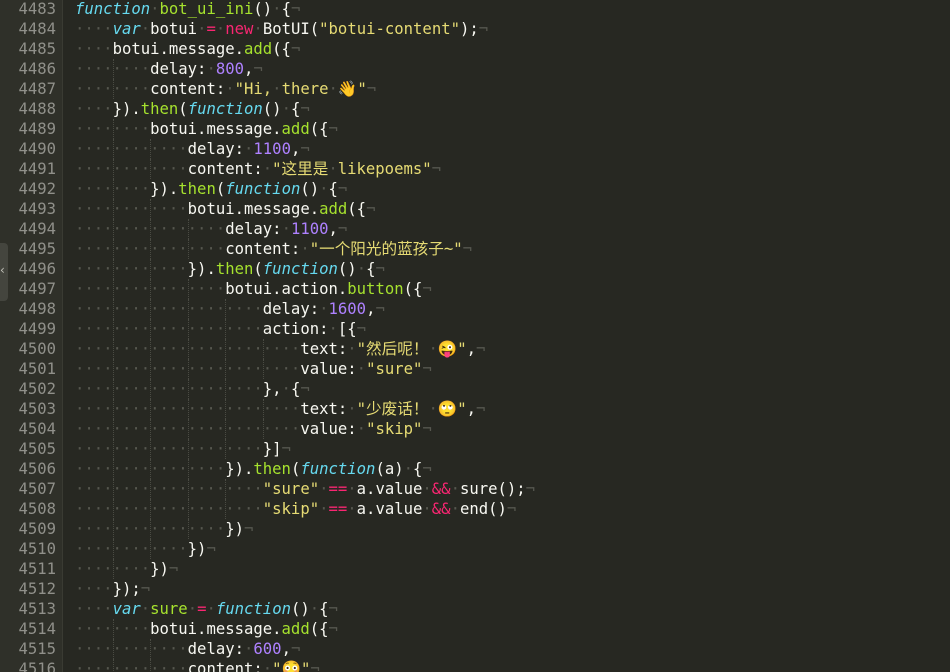  I want to click on code-line: 4509 ················})¬, so click(475, 529).